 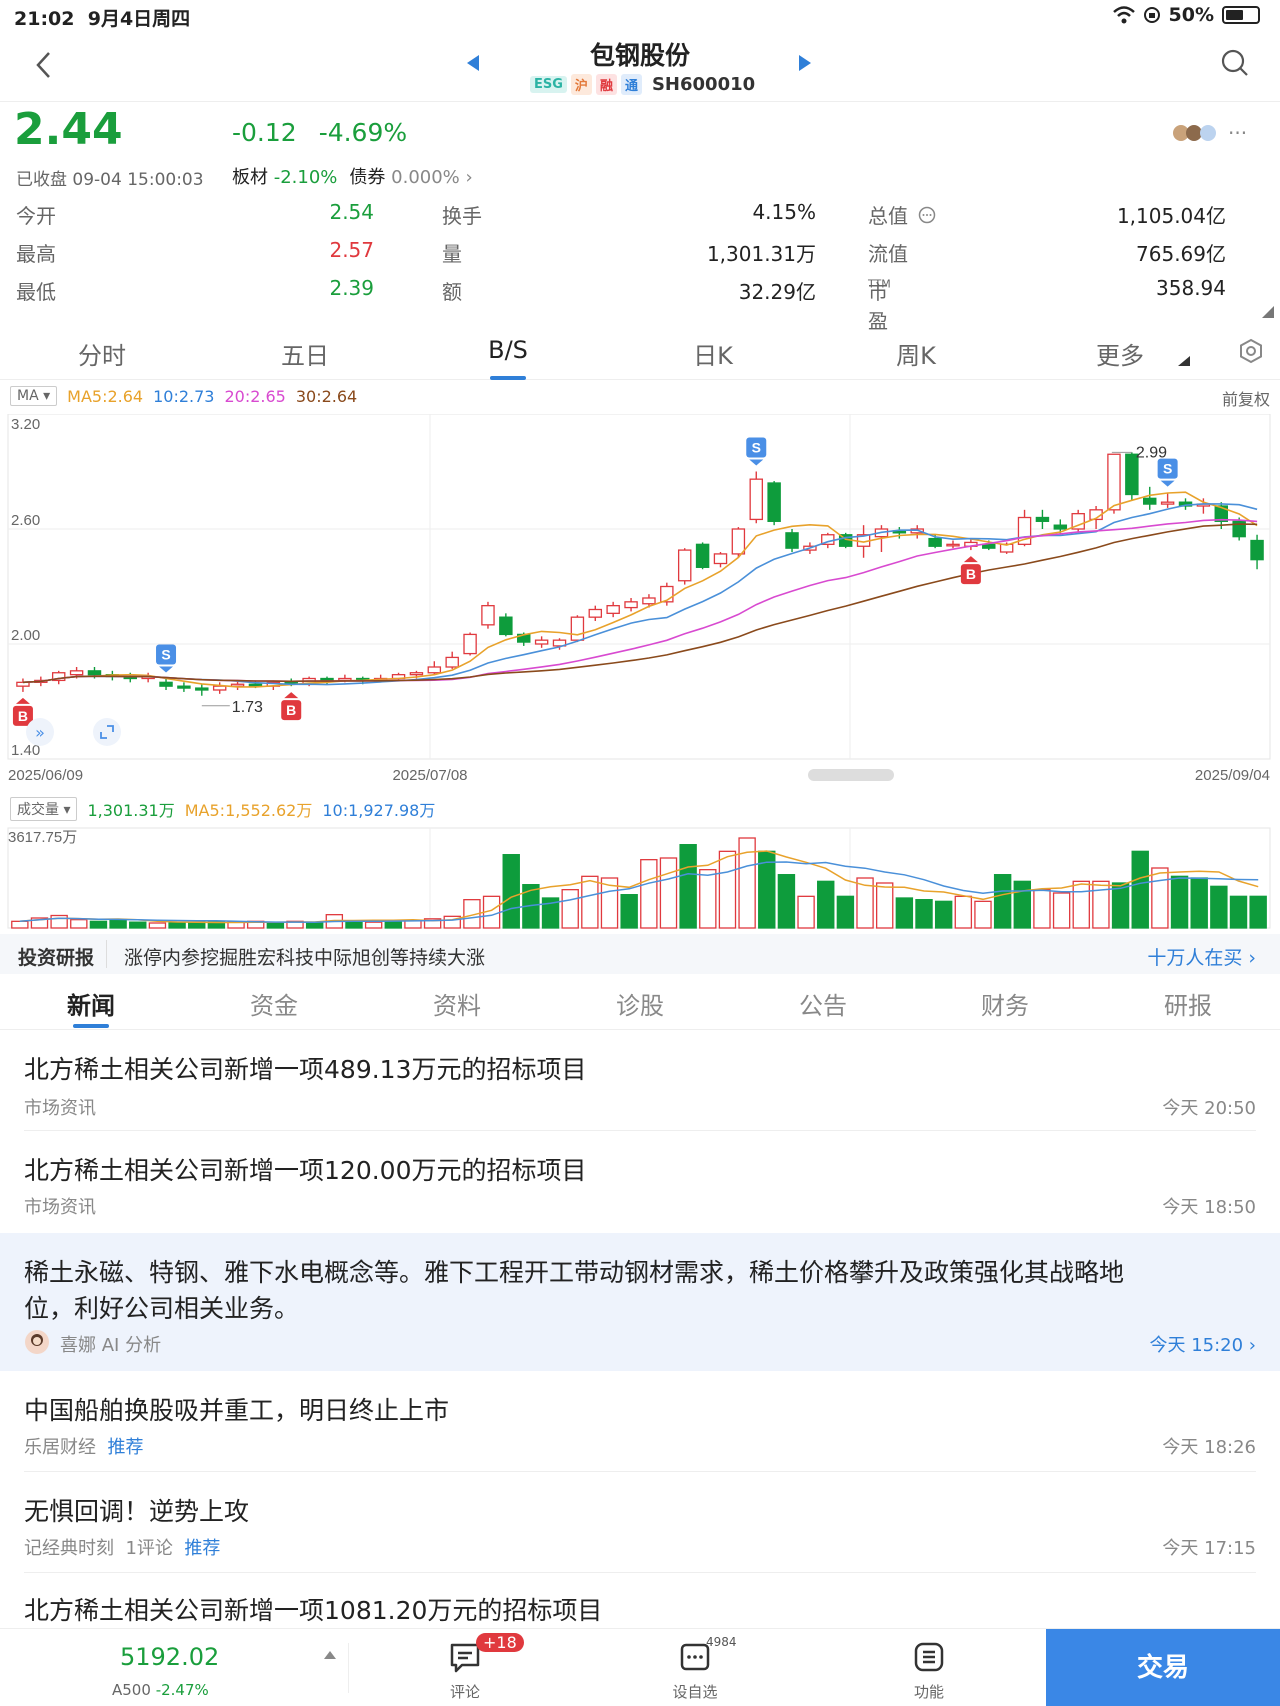 I want to click on chevron-right-icon: ›, so click(x=469, y=177).